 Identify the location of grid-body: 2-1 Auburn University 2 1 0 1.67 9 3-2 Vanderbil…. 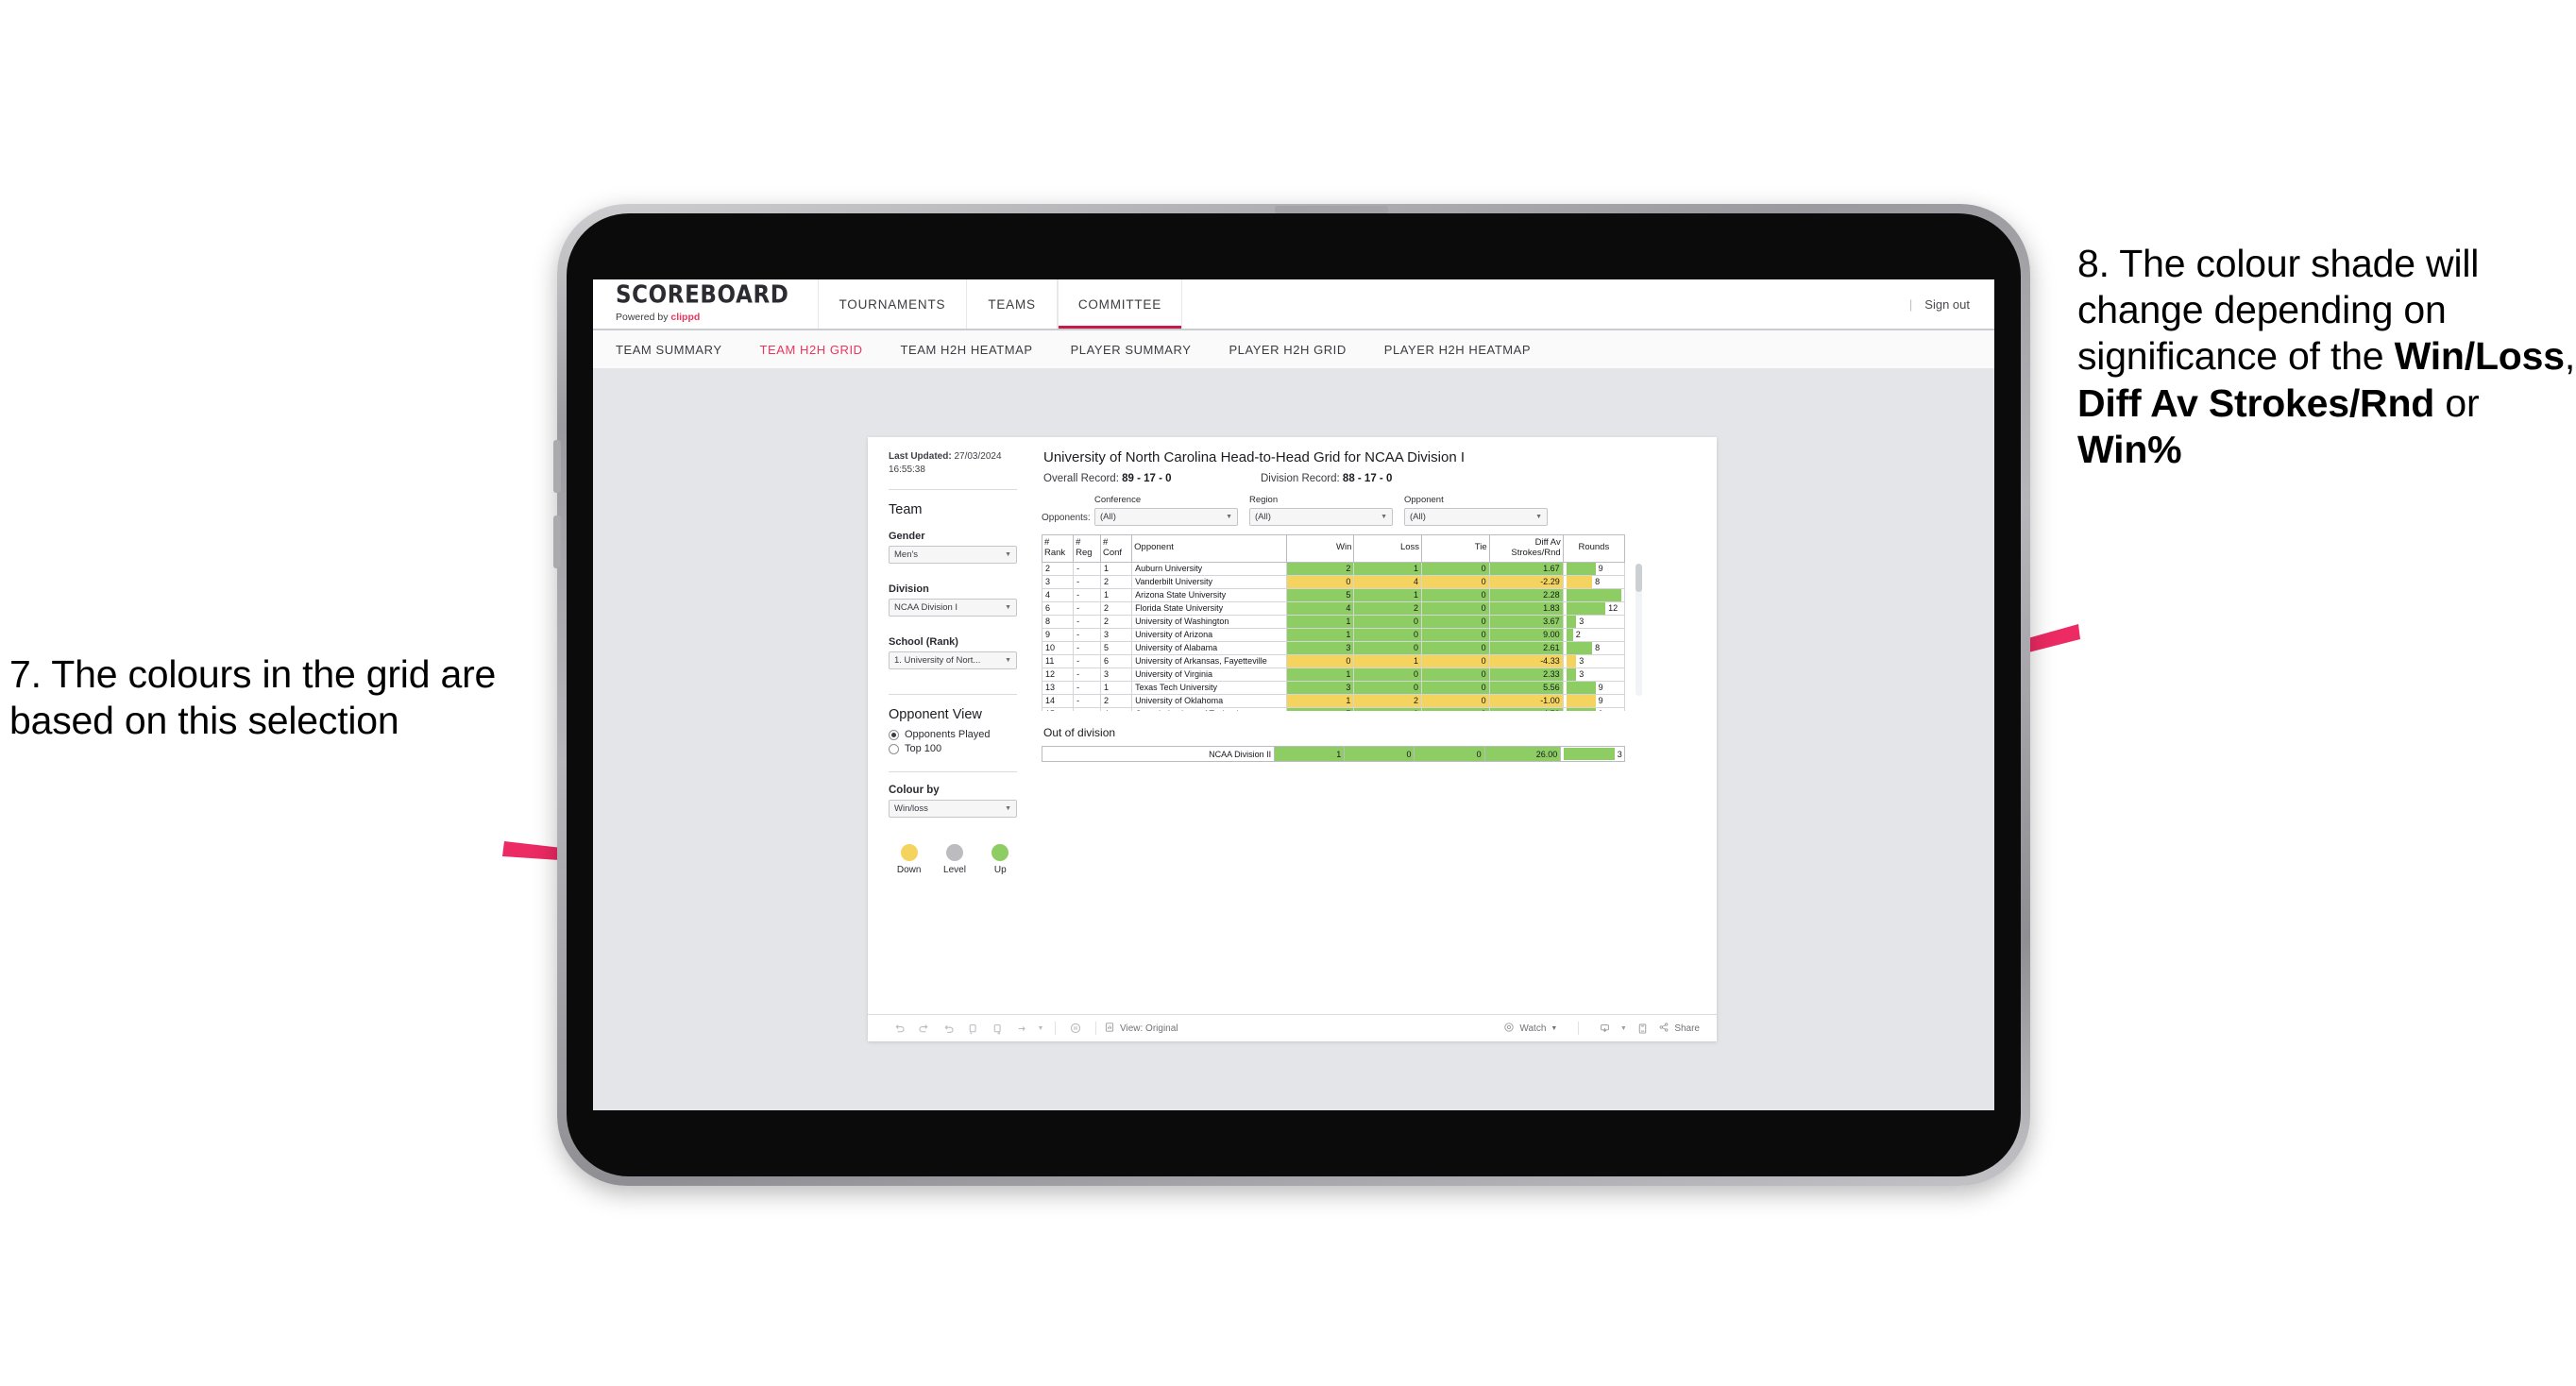
(1333, 636).